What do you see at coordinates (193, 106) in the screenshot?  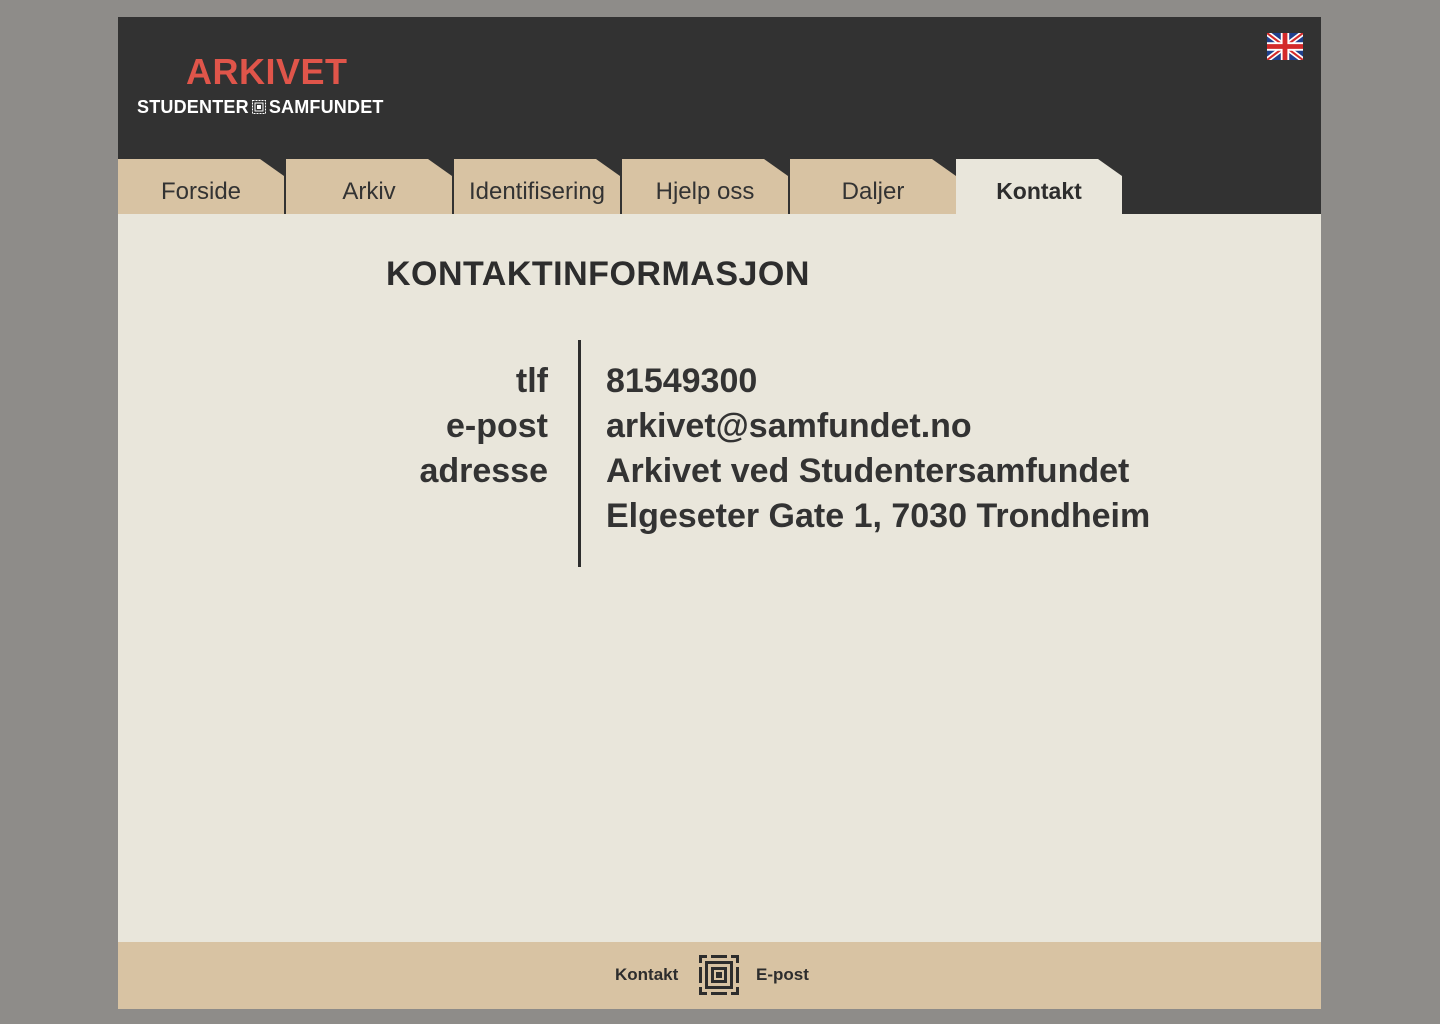 I see `logo-sub-left: STUDENTER` at bounding box center [193, 106].